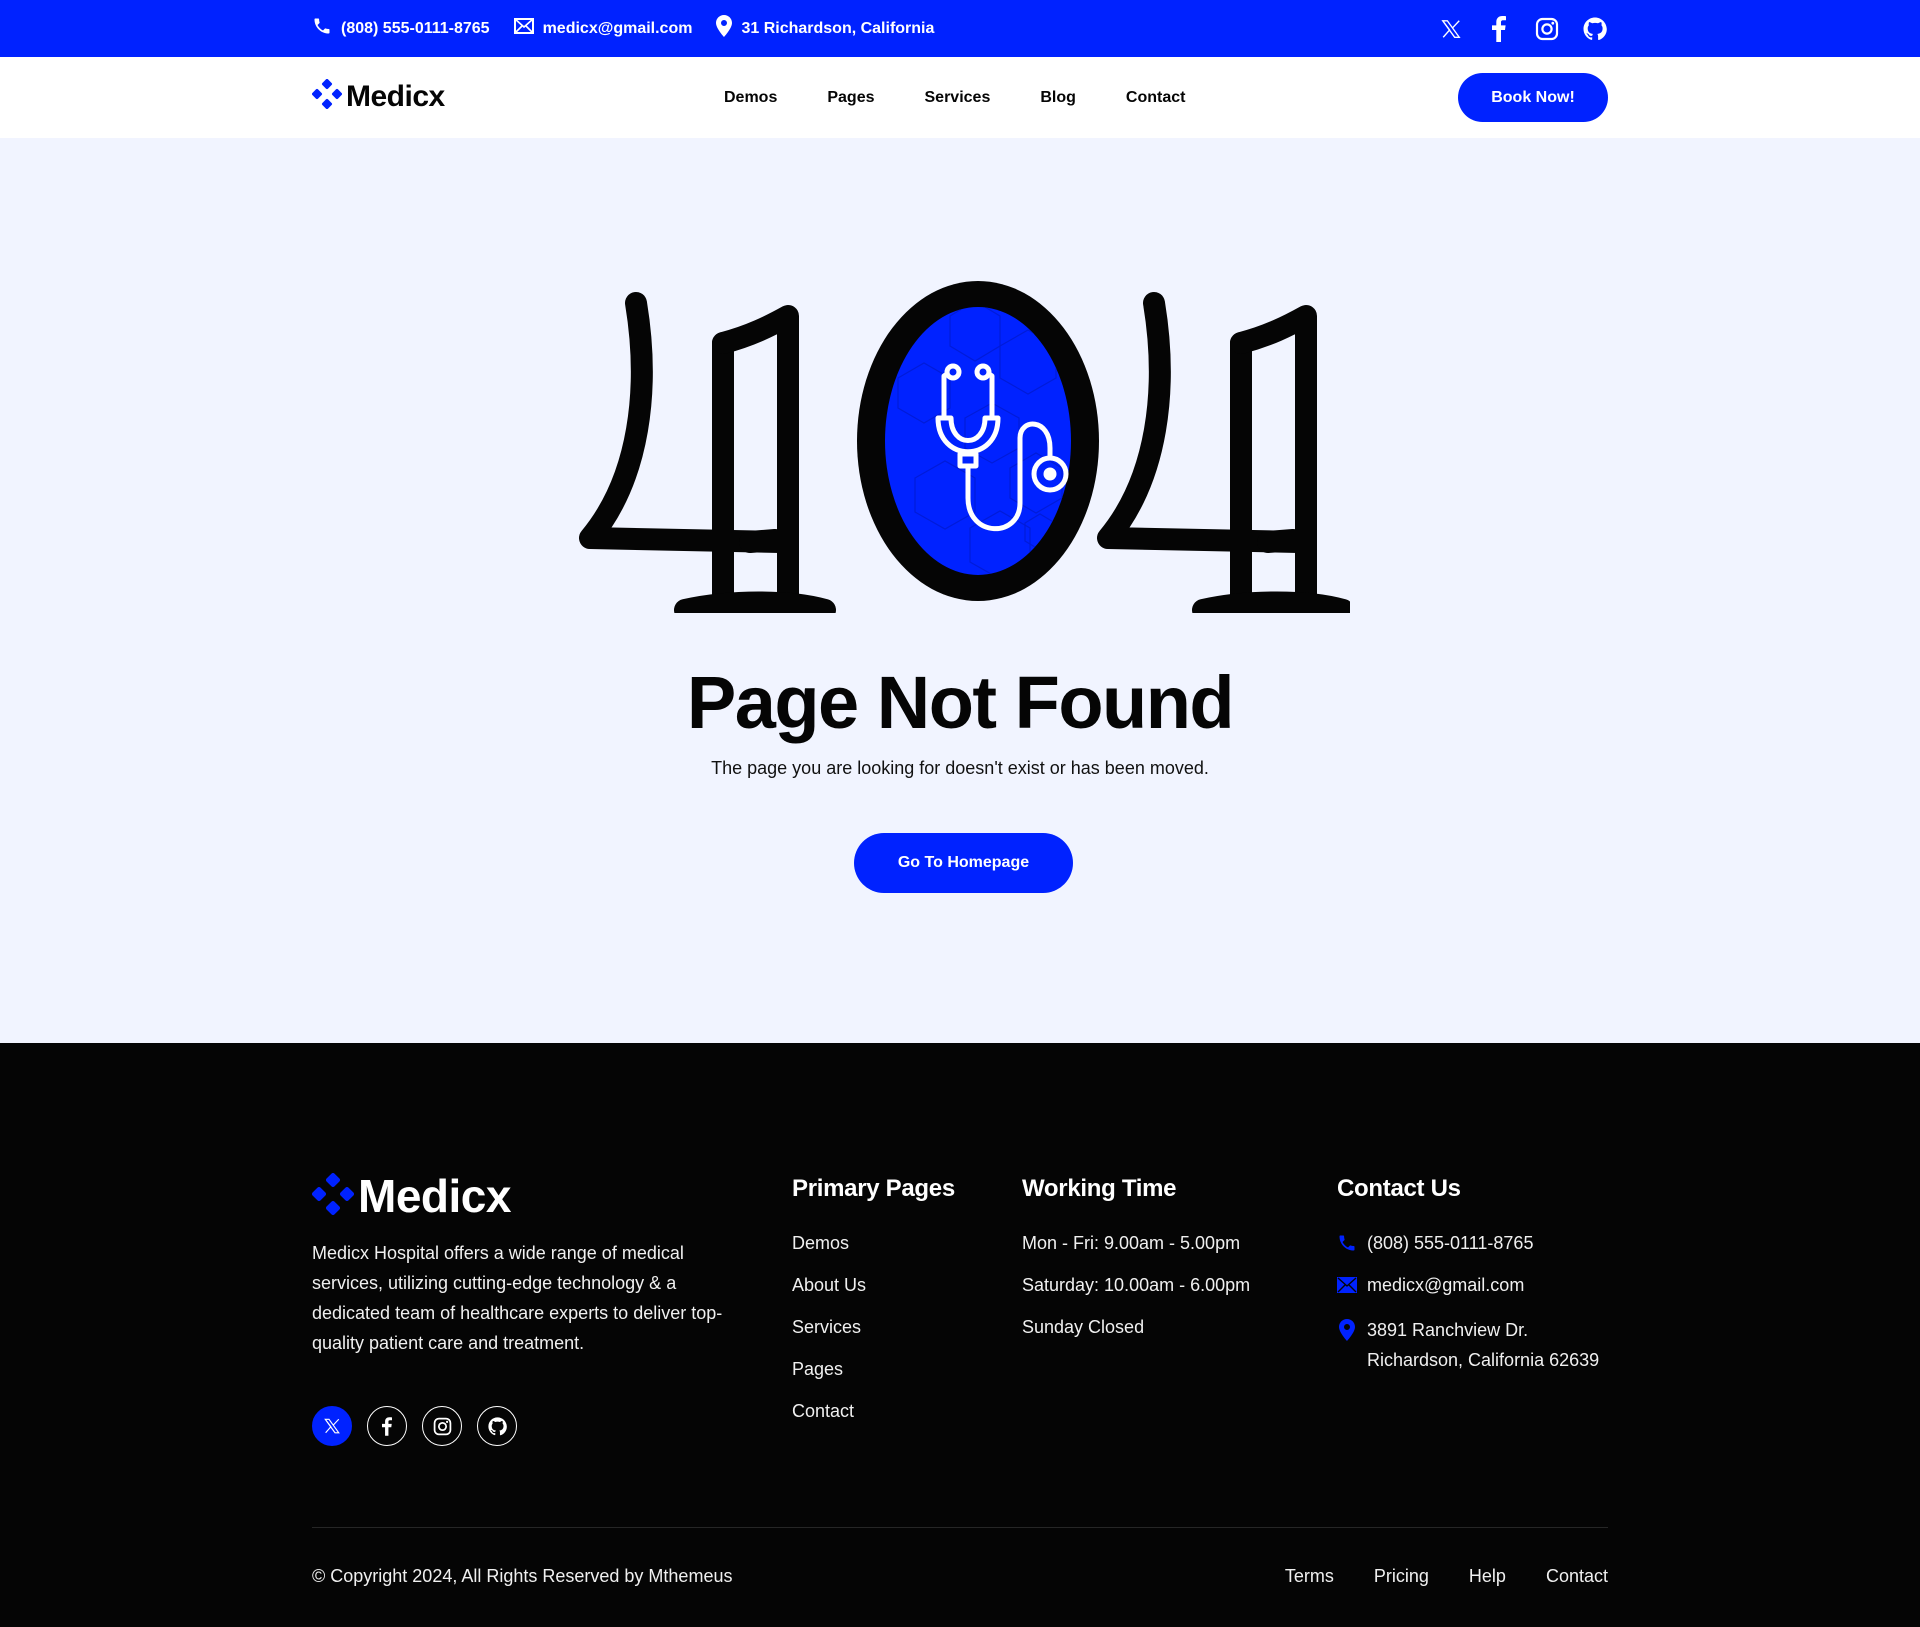 The width and height of the screenshot is (1920, 1627). I want to click on footer-facebook-button, so click(387, 1426).